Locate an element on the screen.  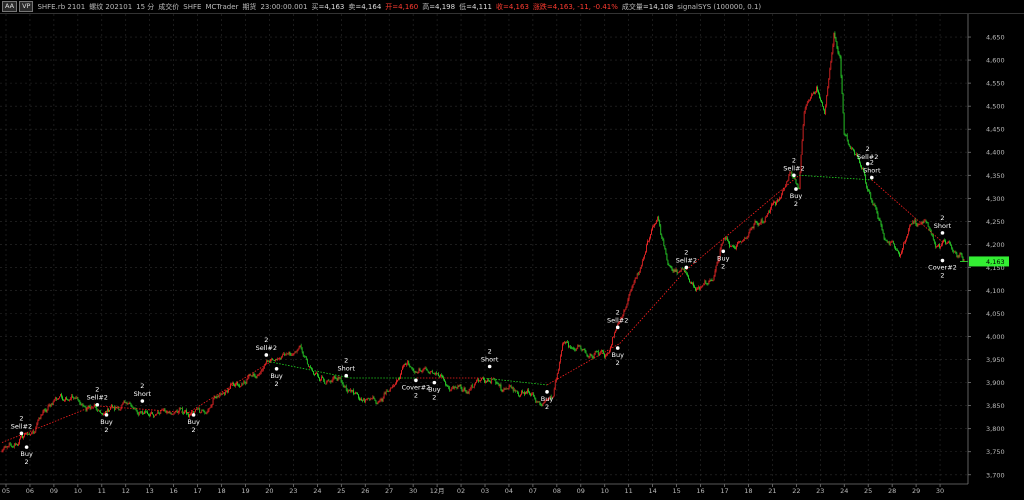
x-tick-label: 18 is located at coordinates (221, 491).